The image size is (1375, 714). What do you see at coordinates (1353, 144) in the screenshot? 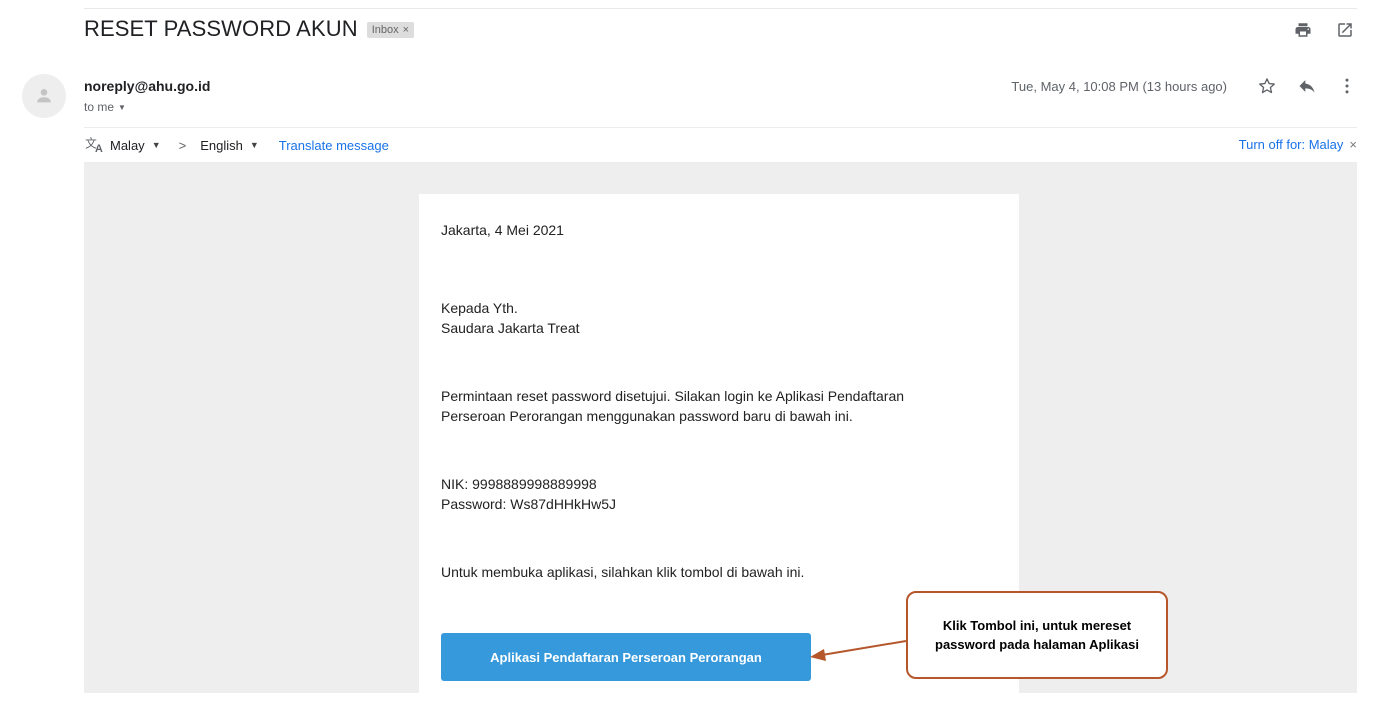
I see `close-icon: ×` at bounding box center [1353, 144].